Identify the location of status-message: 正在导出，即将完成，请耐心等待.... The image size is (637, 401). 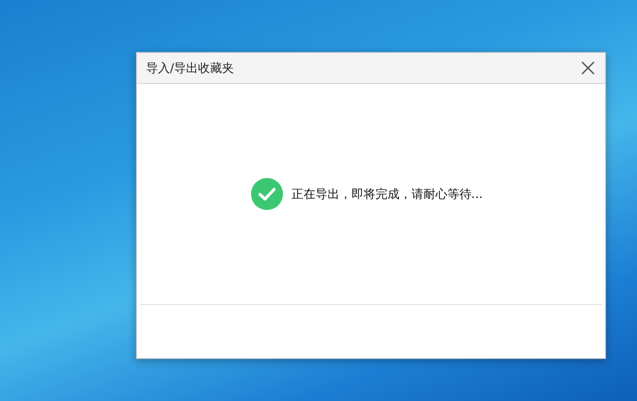
(387, 194).